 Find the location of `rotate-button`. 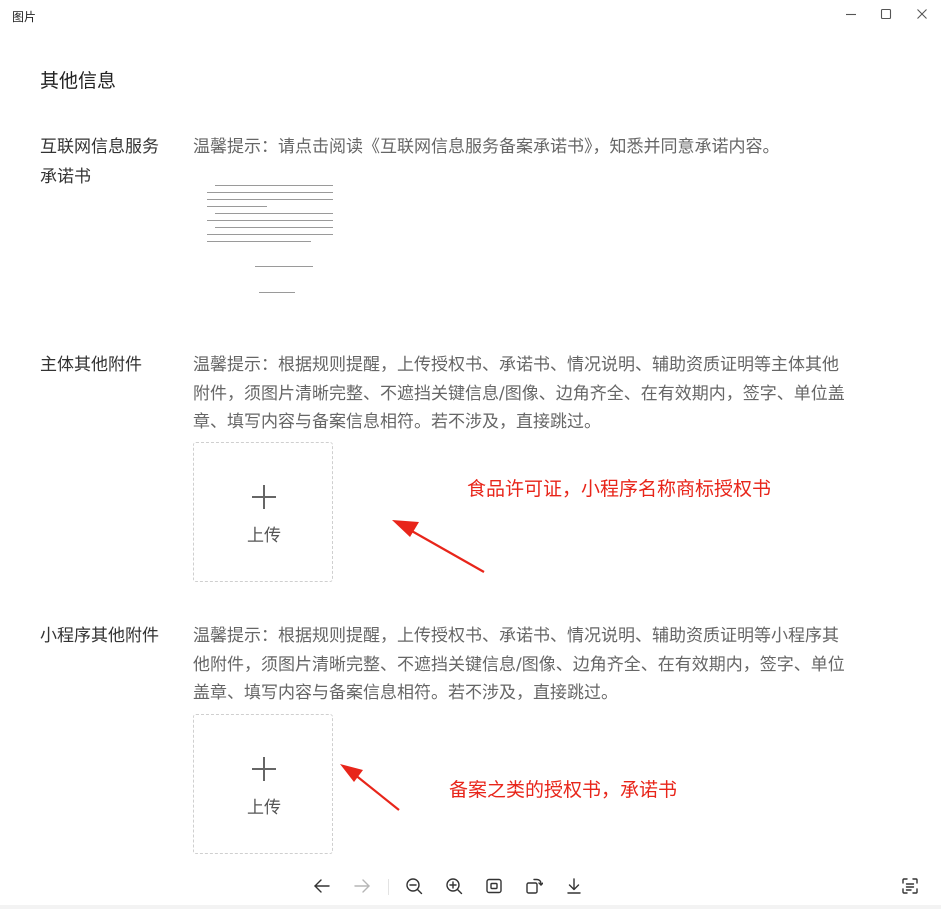

rotate-button is located at coordinates (534, 886).